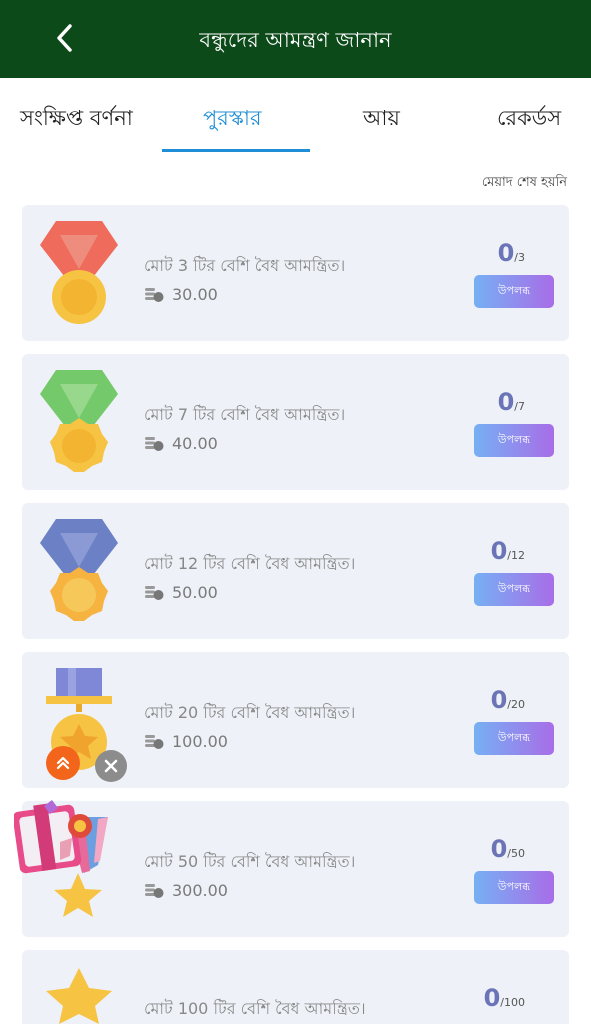 The image size is (591, 1024). I want to click on tab-income: আয়, so click(381, 119).